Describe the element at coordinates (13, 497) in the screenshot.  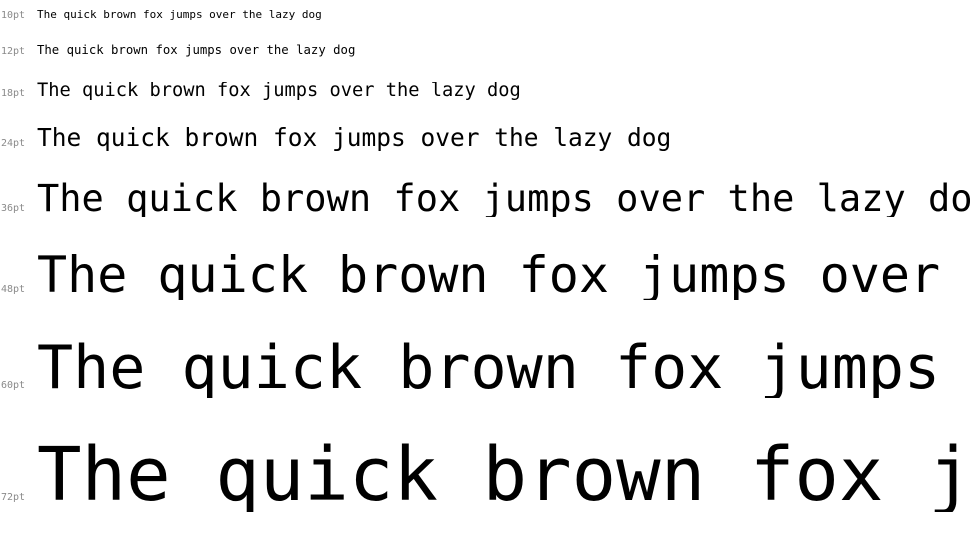
I see `size-label: 72pt` at that location.